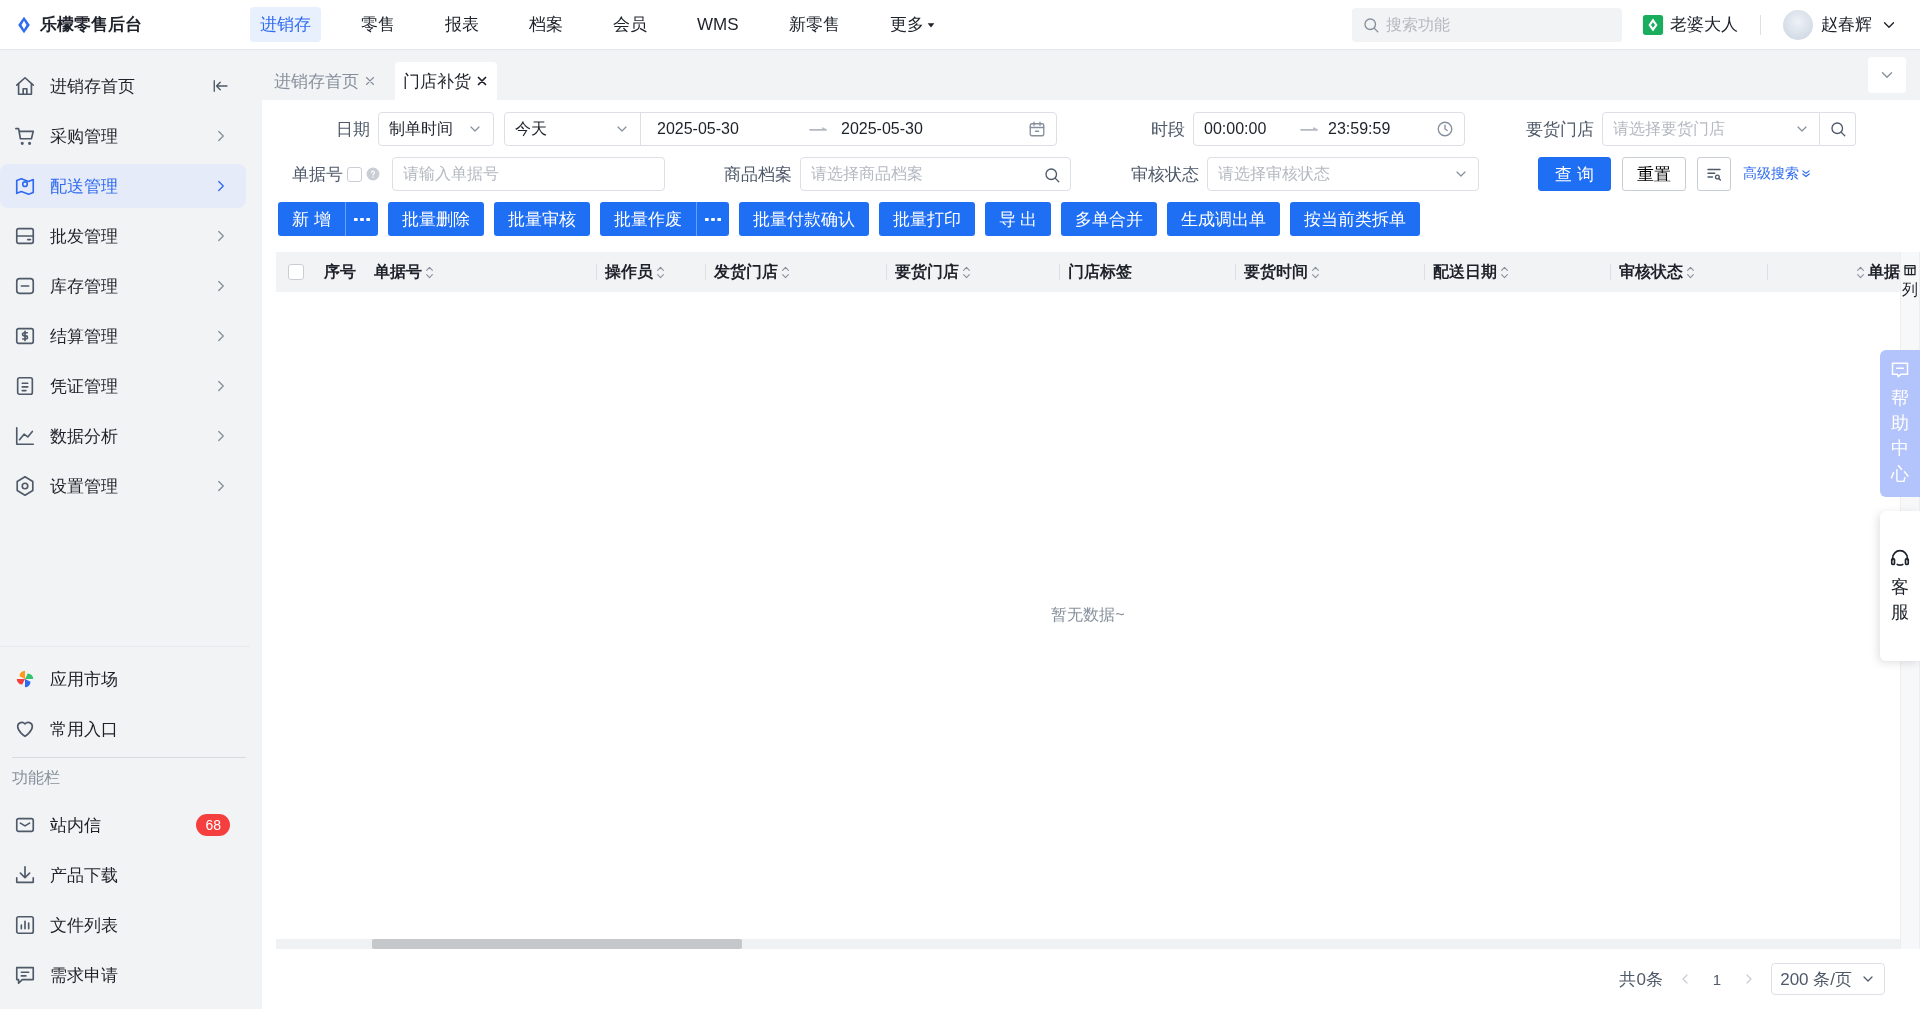 This screenshot has width=1920, height=1009. Describe the element at coordinates (123, 386) in the screenshot. I see `sidebar-item: 凭证管理` at that location.